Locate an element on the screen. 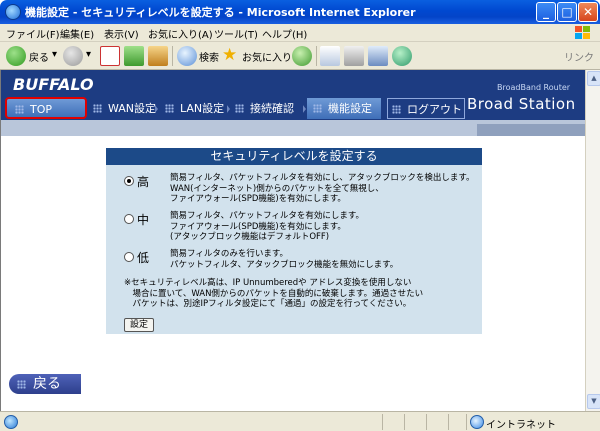 This screenshot has width=600, height=431. nav-logout-label: ログアウト is located at coordinates (434, 109).